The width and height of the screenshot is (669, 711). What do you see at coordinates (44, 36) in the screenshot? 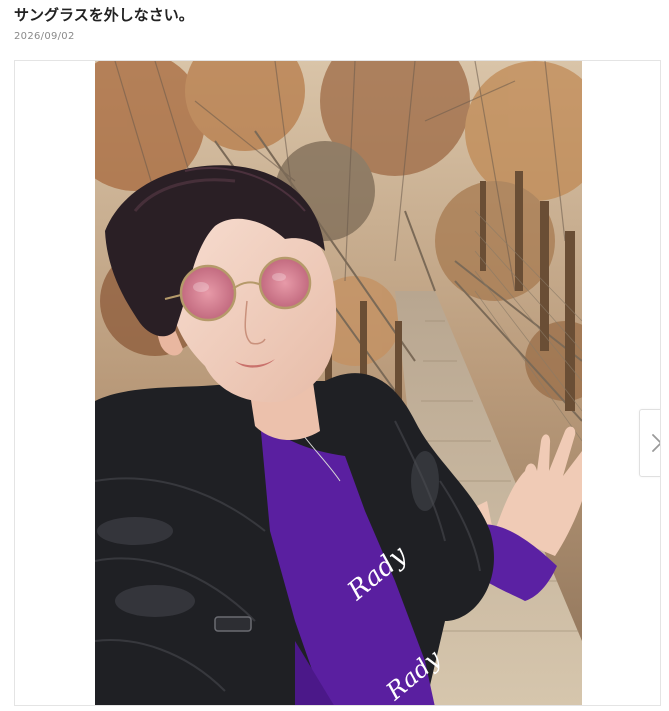
I see `post-date: 2026/09/02` at bounding box center [44, 36].